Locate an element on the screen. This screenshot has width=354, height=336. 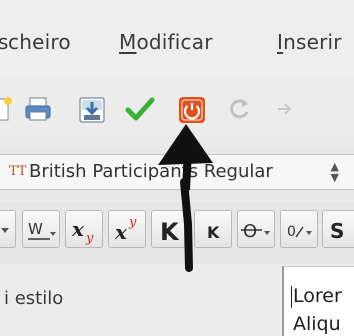
superscript-icon: x y is located at coordinates (127, 229).